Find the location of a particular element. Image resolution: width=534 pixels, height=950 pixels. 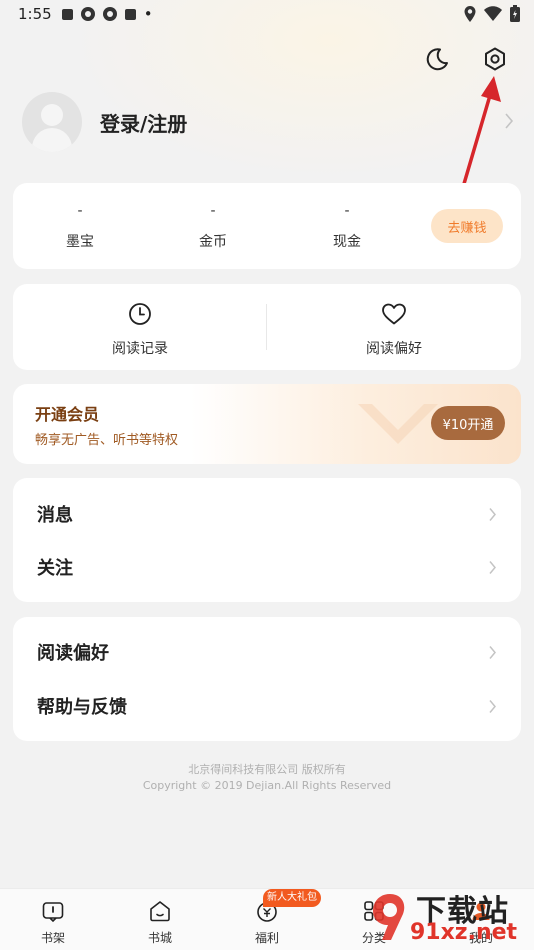

wallet-item-cash: - 现金 is located at coordinates (347, 227).